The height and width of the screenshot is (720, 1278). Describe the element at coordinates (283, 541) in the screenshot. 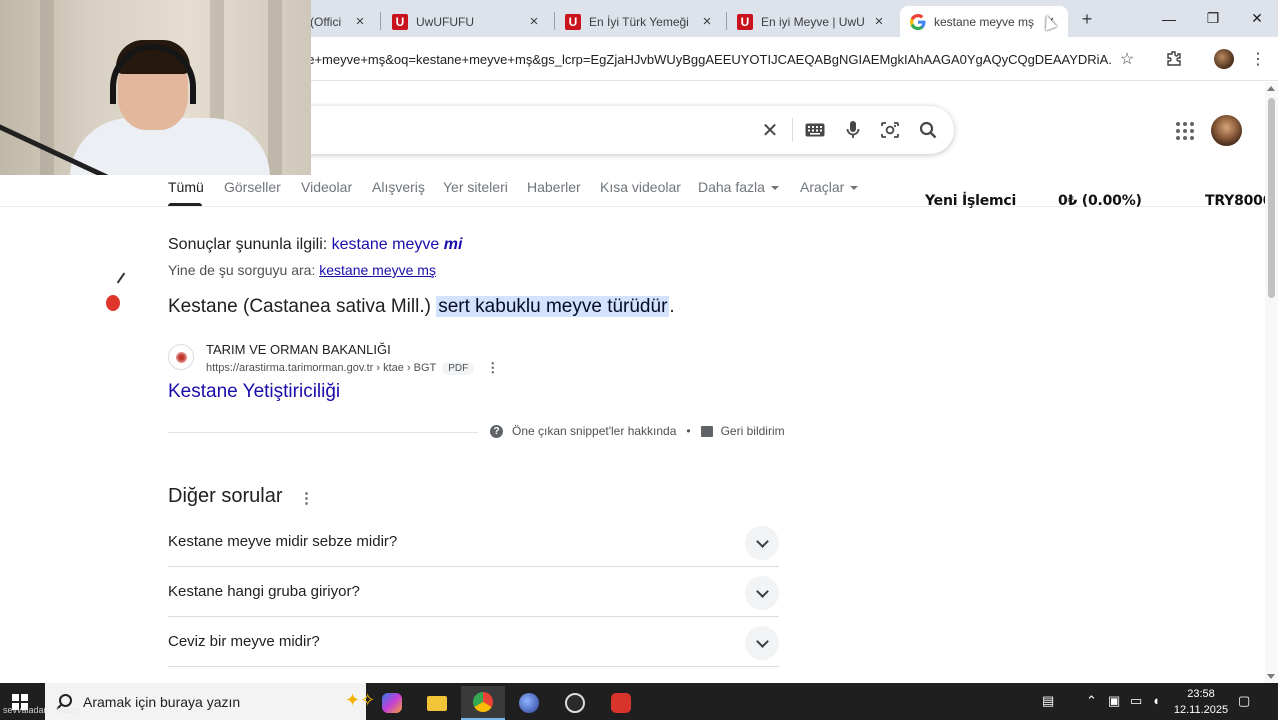

I see `question-text: Kestane meyve midir sebze midir?` at that location.